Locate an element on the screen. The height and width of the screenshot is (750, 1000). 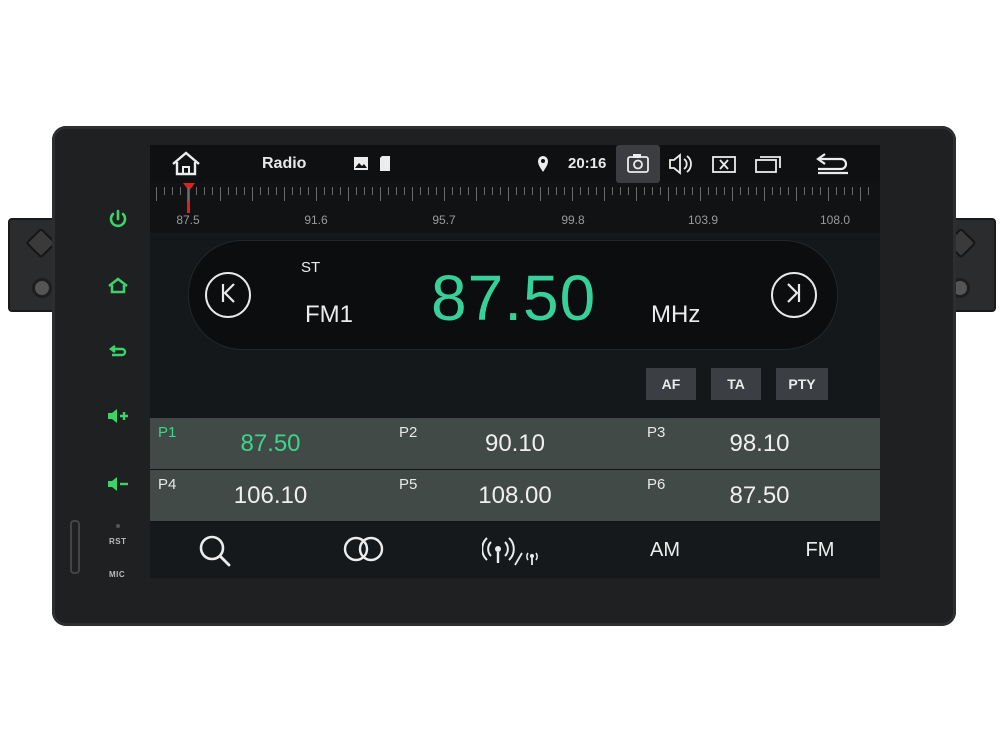
seek-forward-icon is located at coordinates (794, 293).